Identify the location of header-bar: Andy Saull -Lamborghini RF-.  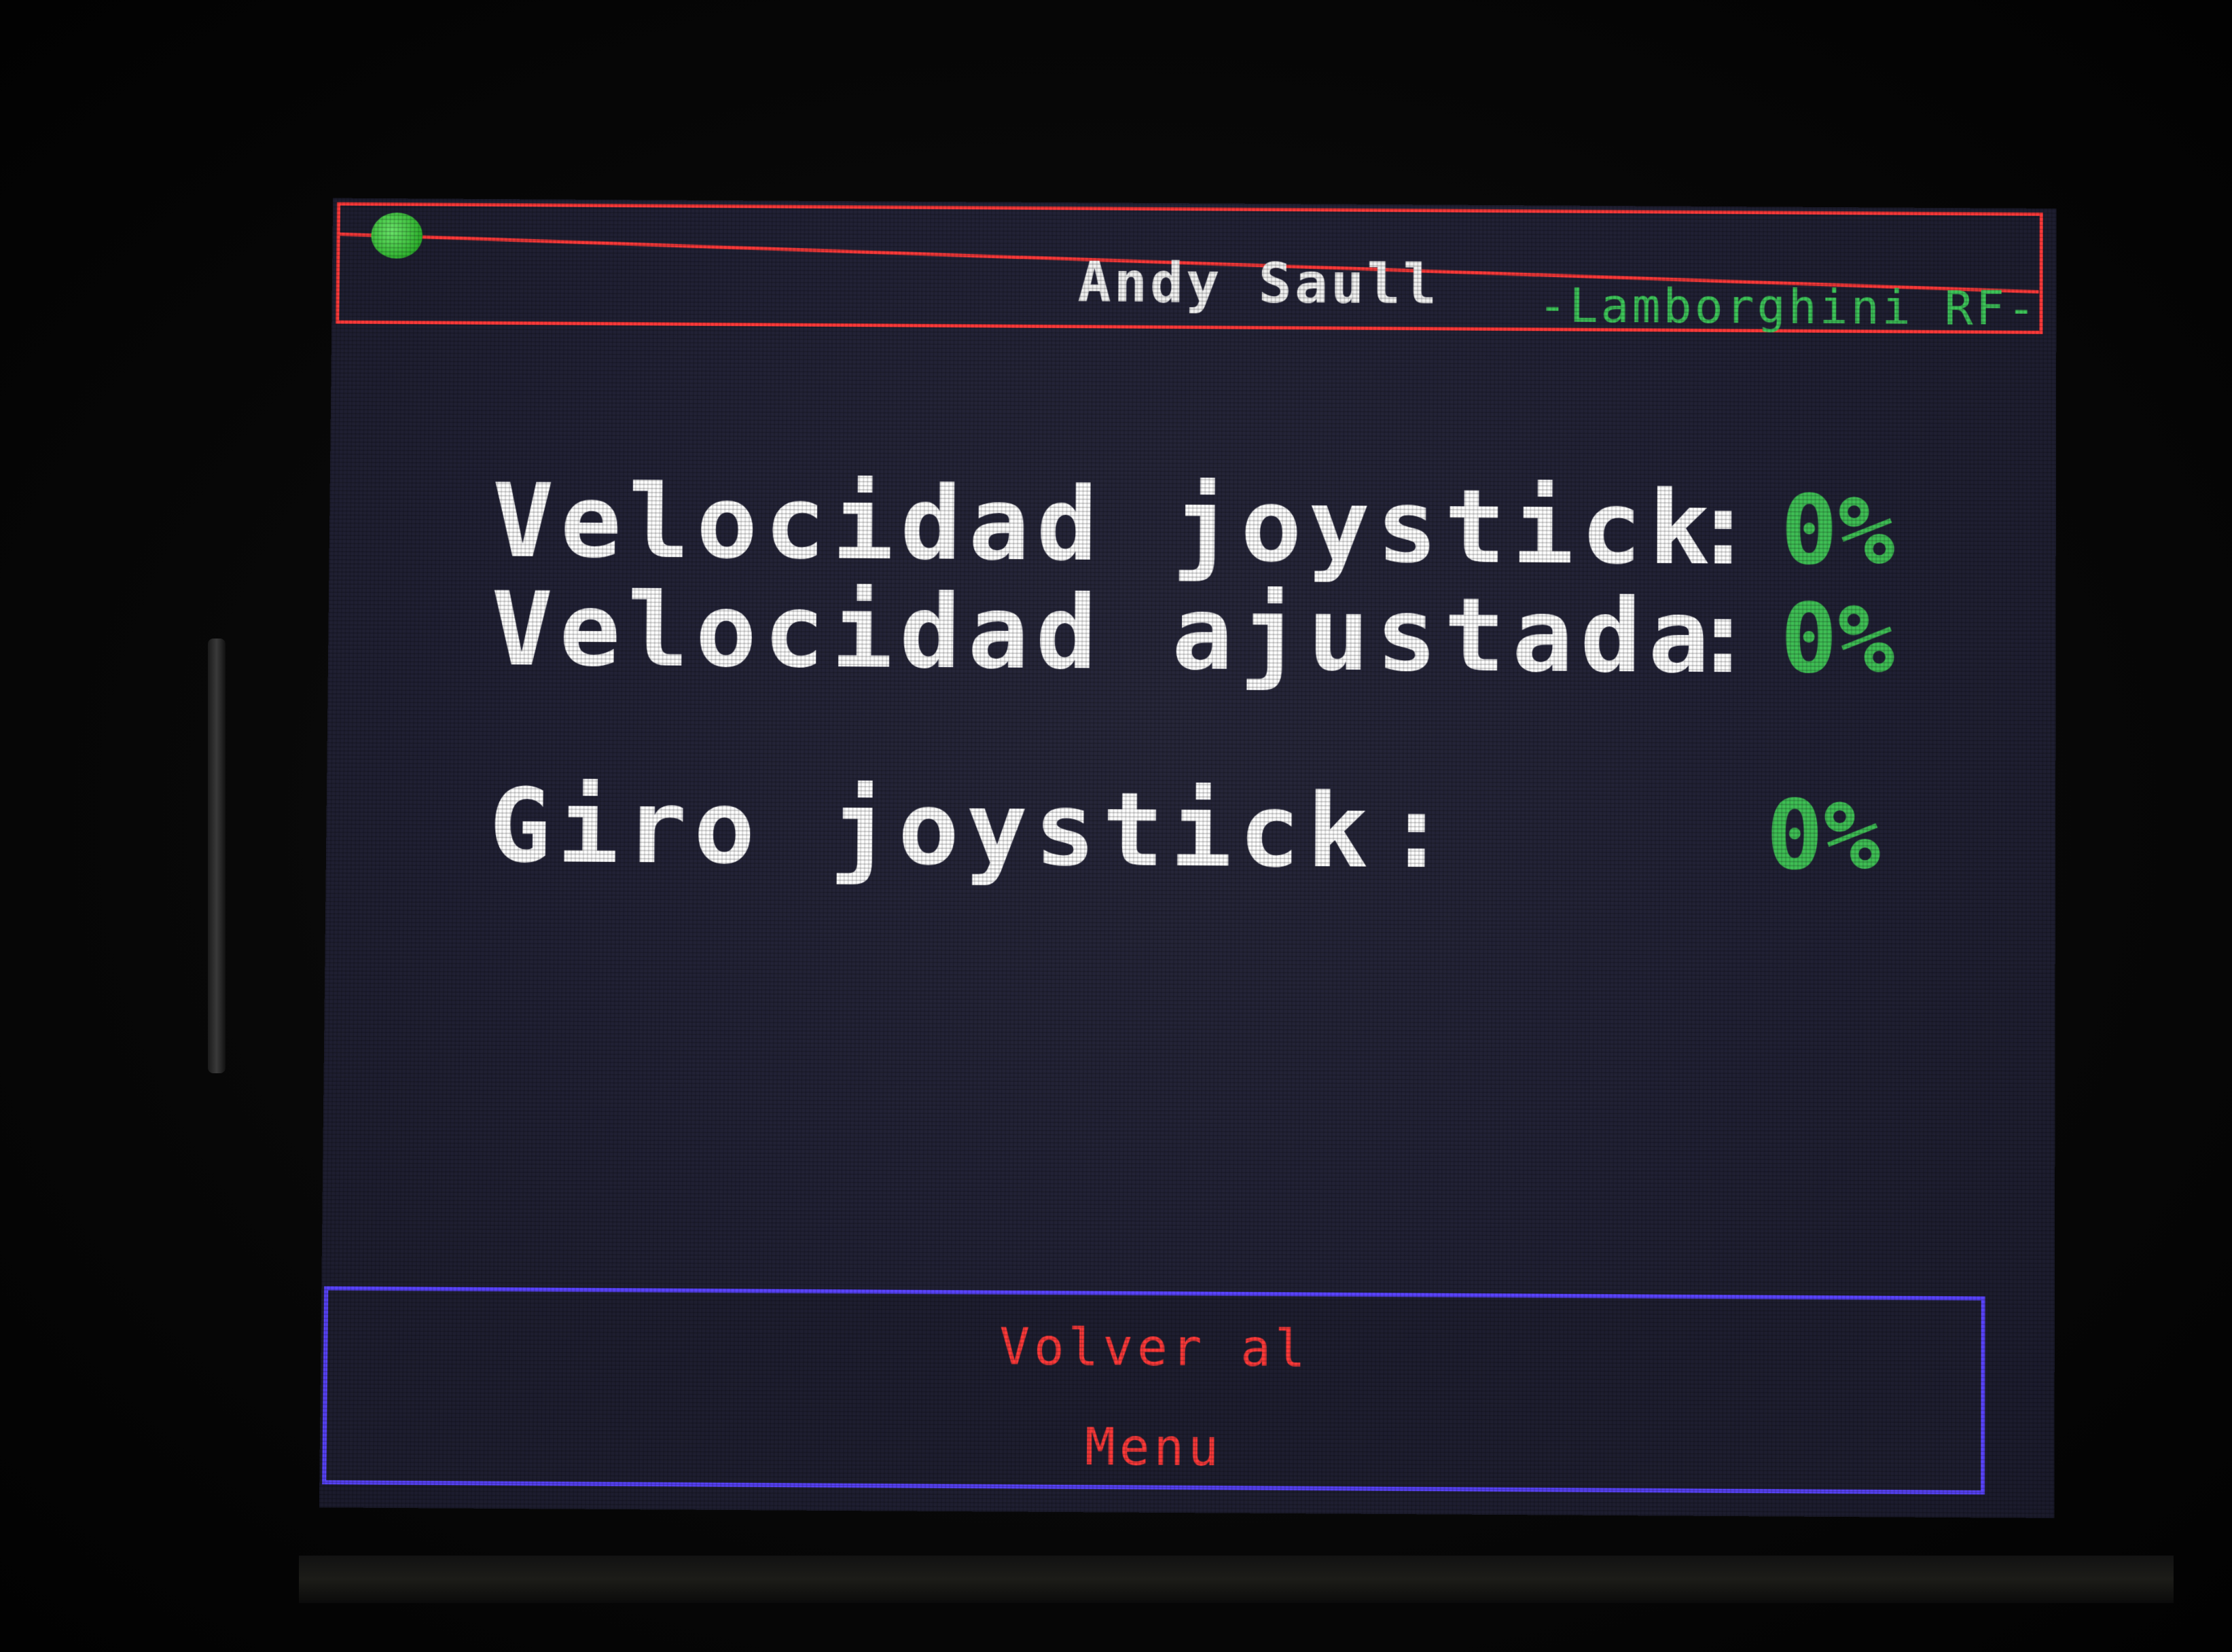
(1189, 269).